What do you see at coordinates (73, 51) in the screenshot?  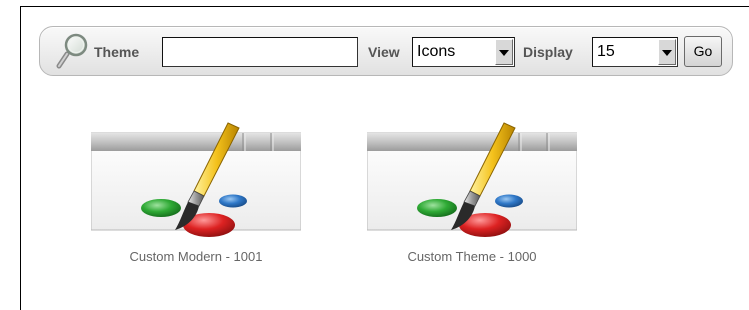 I see `magnifier-icon` at bounding box center [73, 51].